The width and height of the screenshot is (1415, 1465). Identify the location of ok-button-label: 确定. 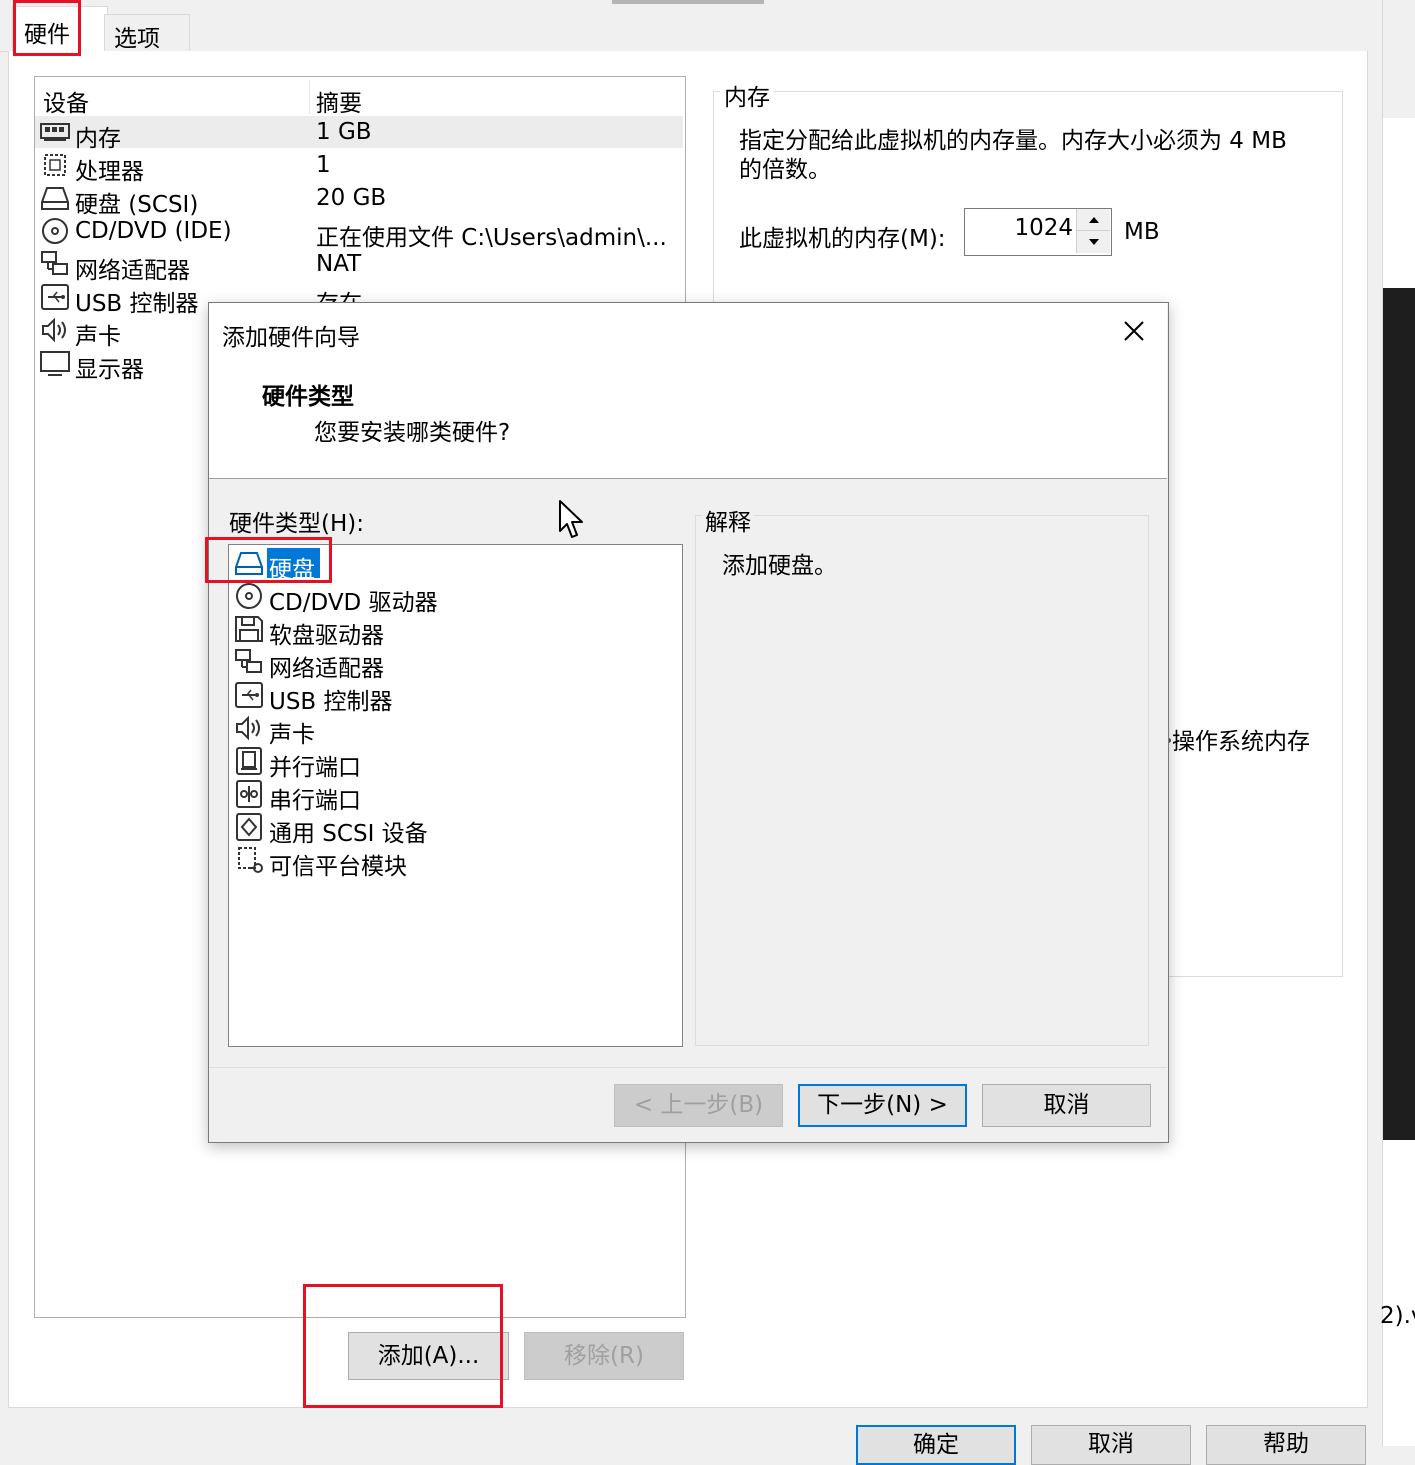
(936, 1445).